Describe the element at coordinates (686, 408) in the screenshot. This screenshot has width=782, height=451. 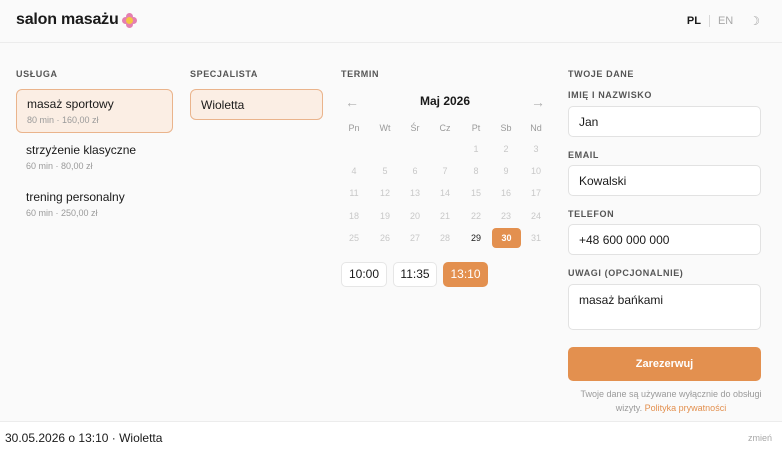
I see `privacy-policy-link: Polityka prywatności` at that location.